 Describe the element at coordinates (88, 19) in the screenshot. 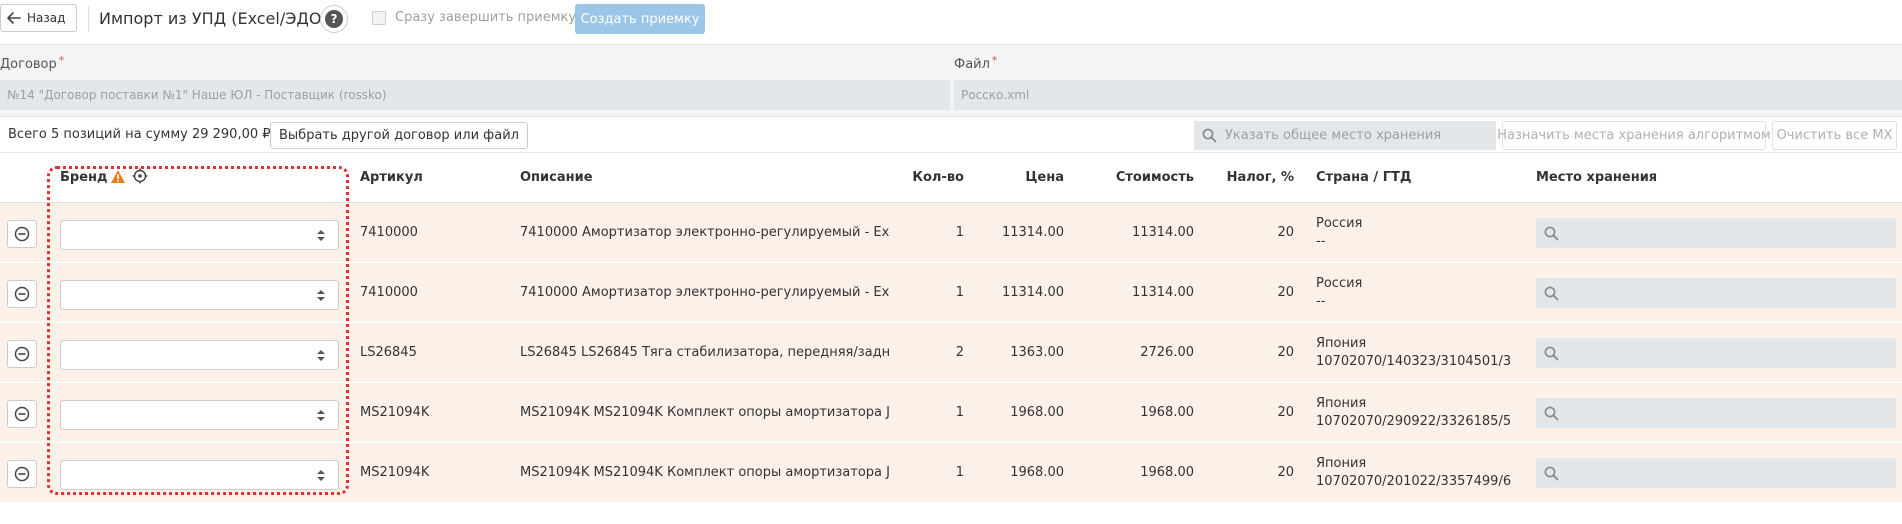

I see `toolbar-divider` at that location.